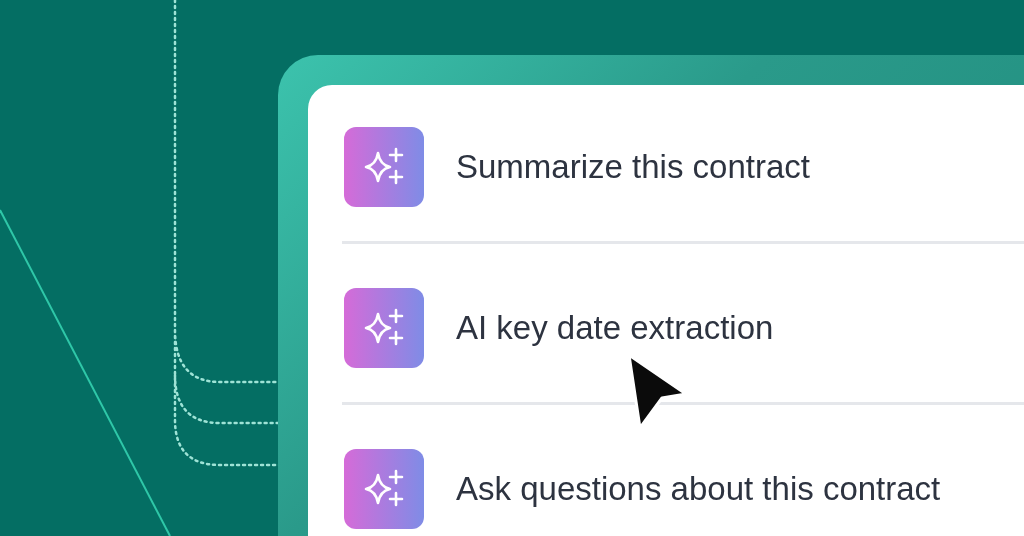  I want to click on action-item: AI key date extraction, so click(683, 328).